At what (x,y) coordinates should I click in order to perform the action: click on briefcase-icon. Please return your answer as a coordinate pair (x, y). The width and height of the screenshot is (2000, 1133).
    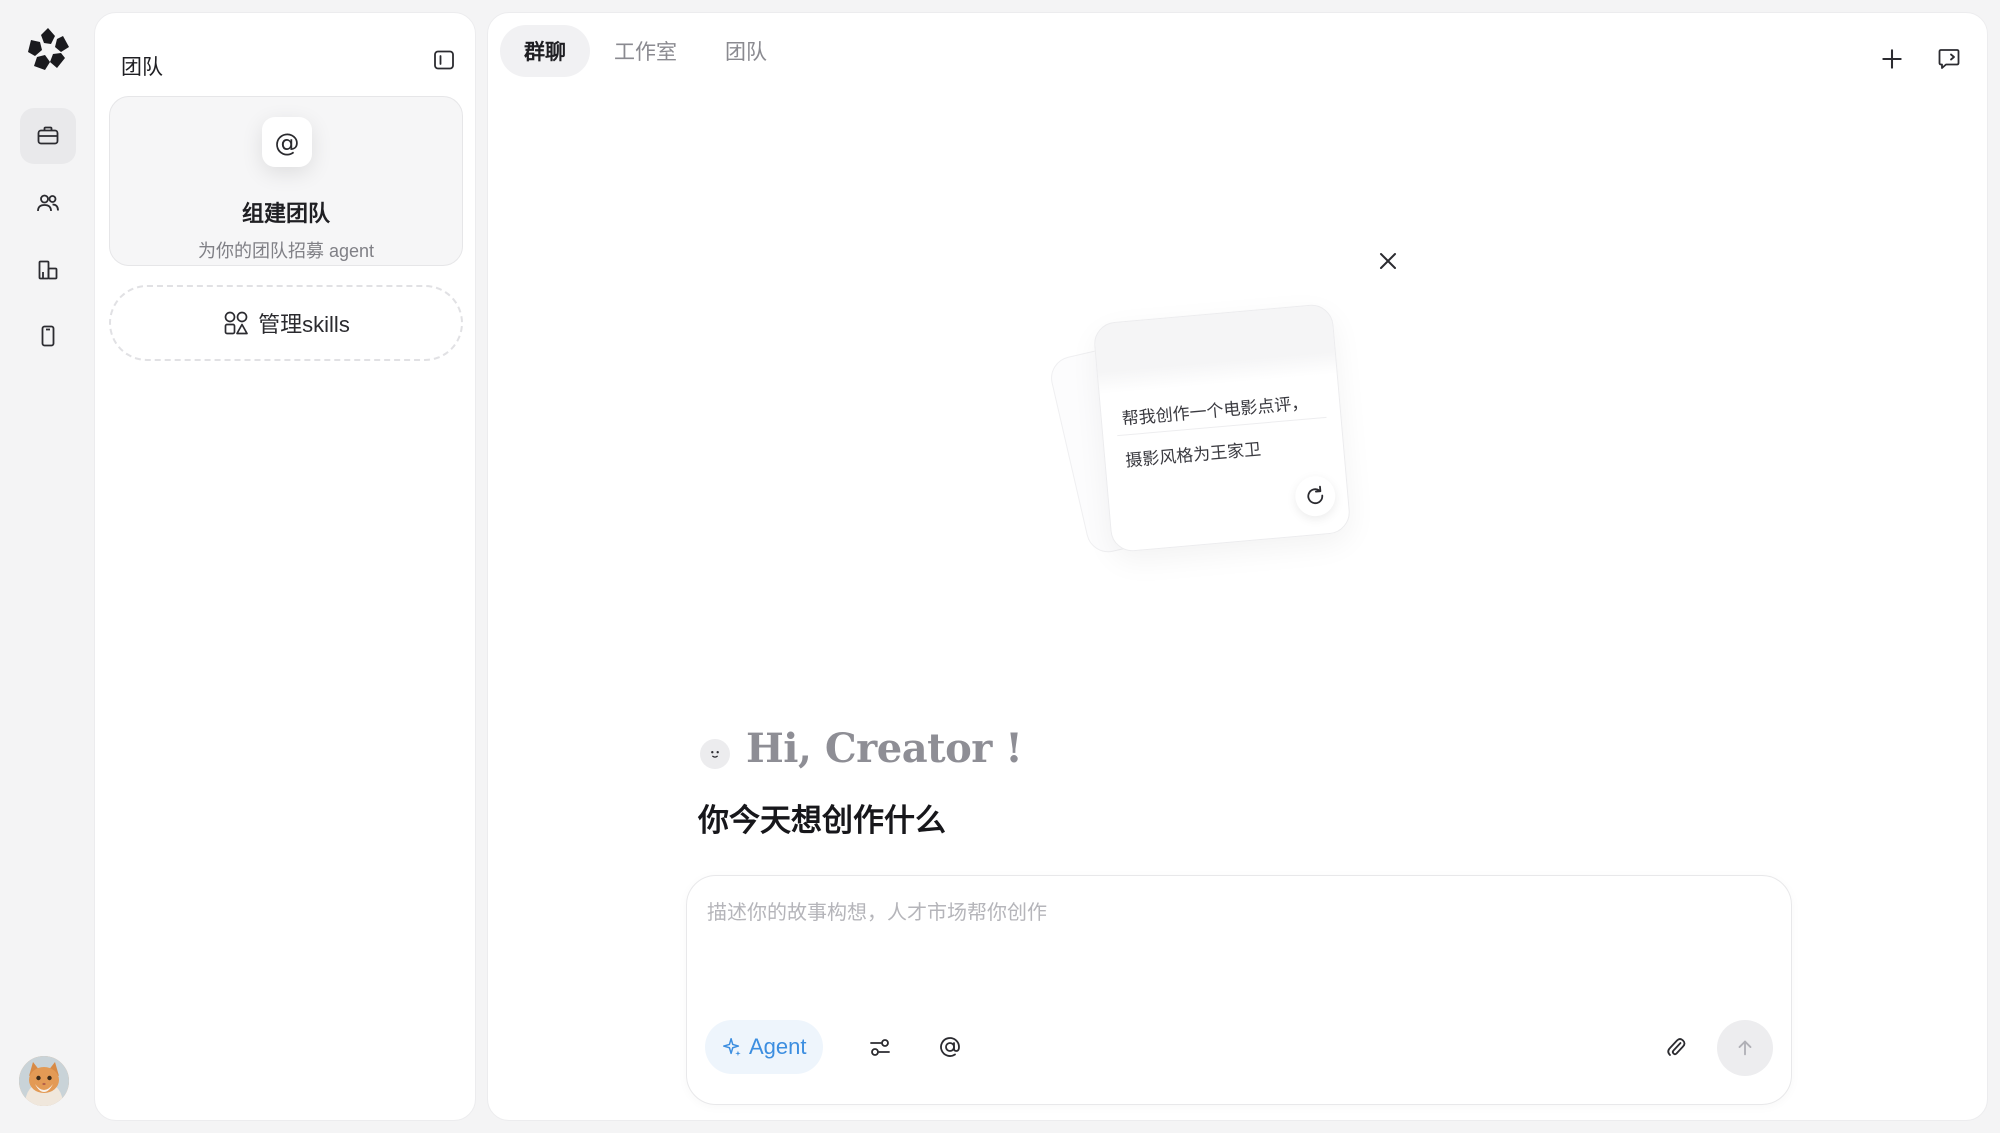
    Looking at the image, I should click on (48, 135).